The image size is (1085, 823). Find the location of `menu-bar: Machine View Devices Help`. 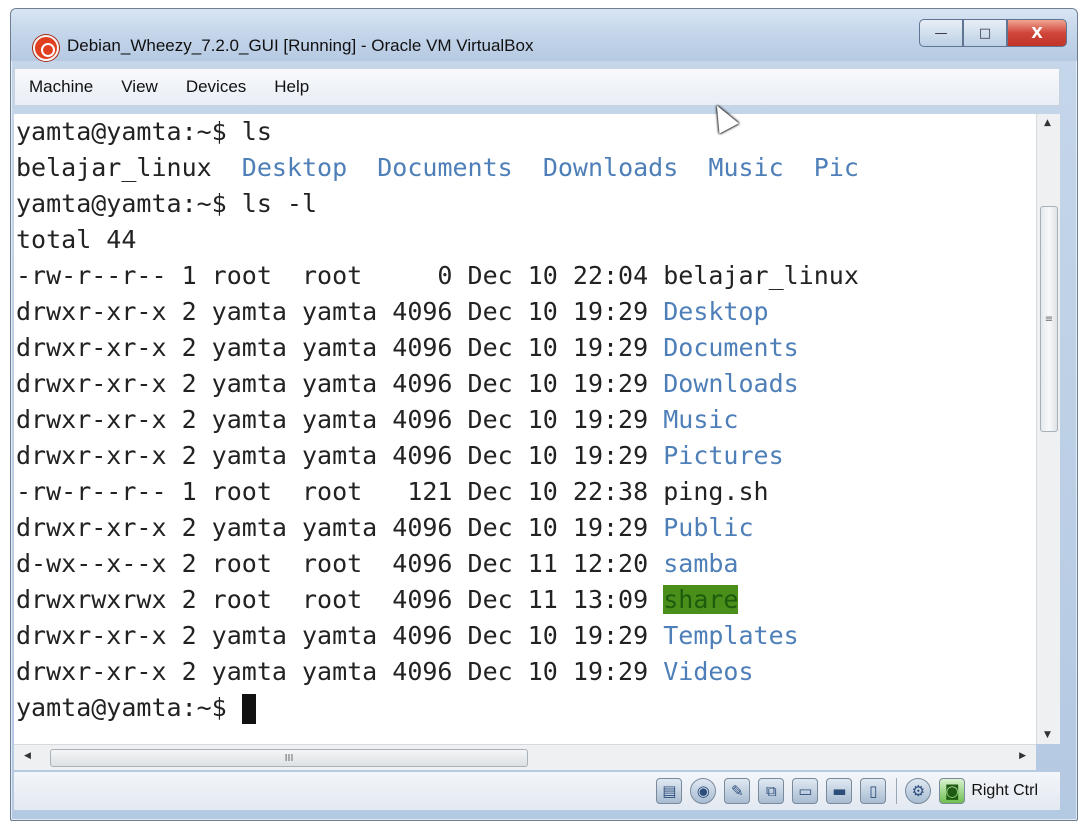

menu-bar: Machine View Devices Help is located at coordinates (537, 87).